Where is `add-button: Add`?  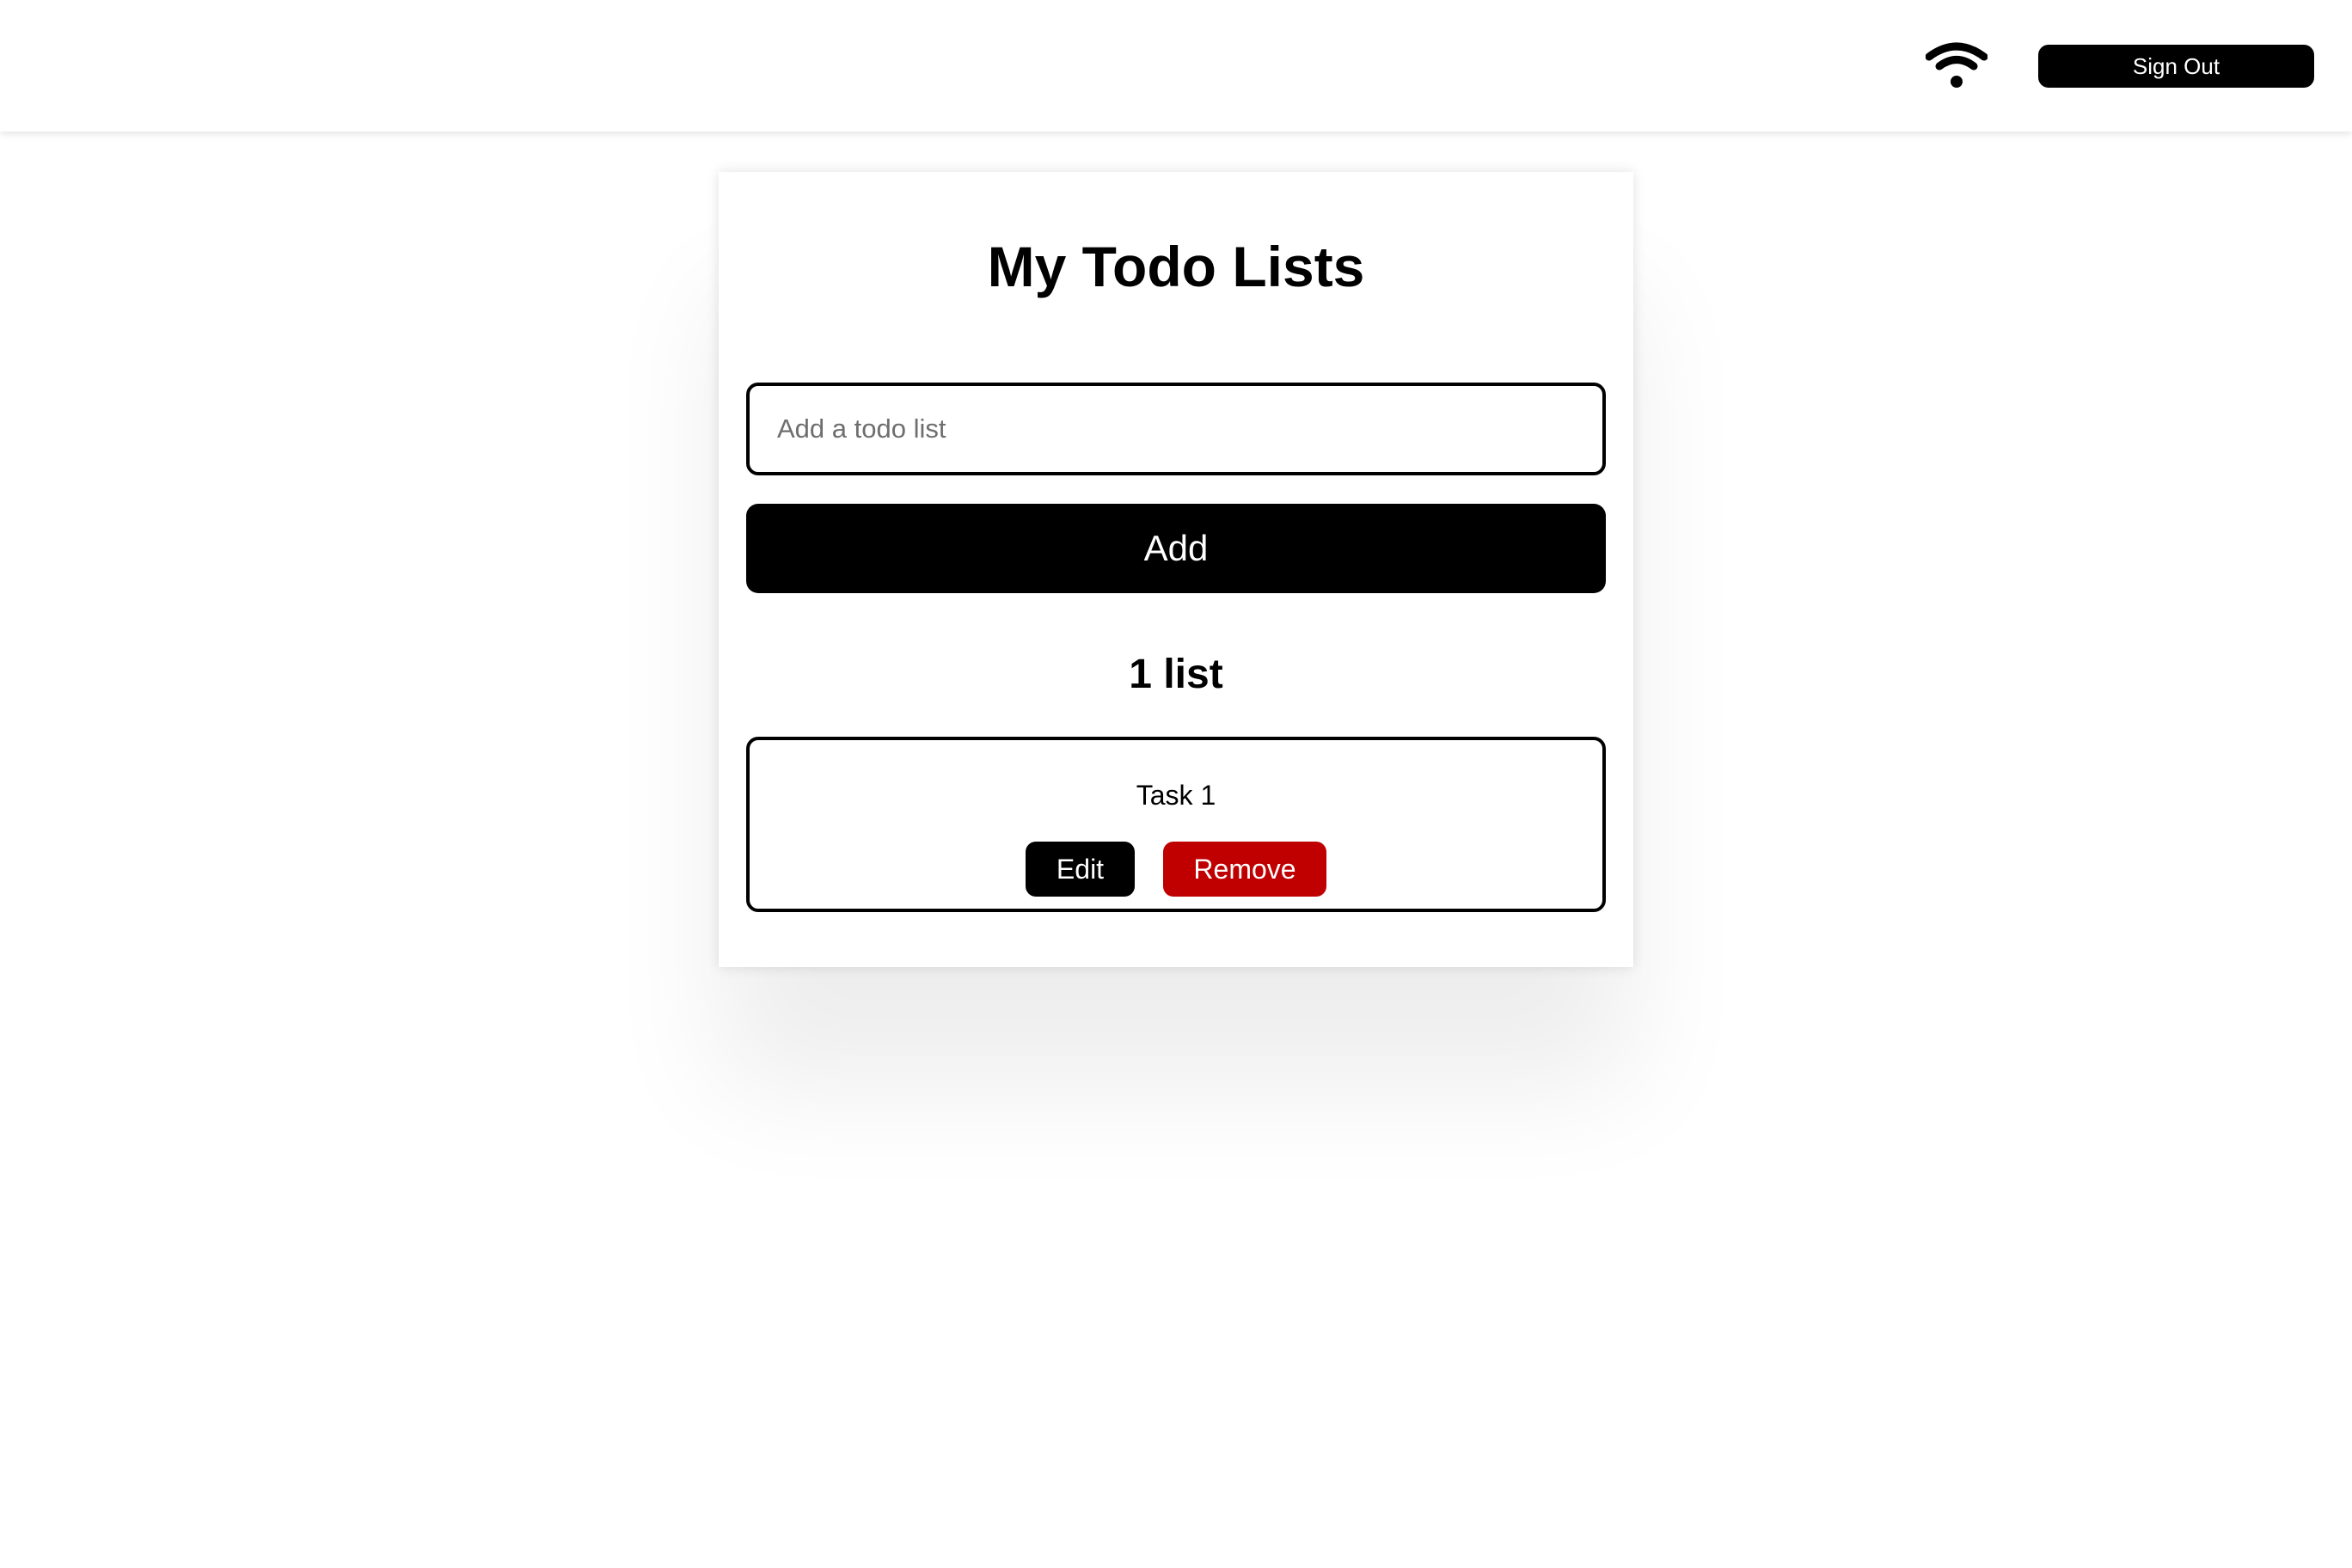
add-button: Add is located at coordinates (1176, 548).